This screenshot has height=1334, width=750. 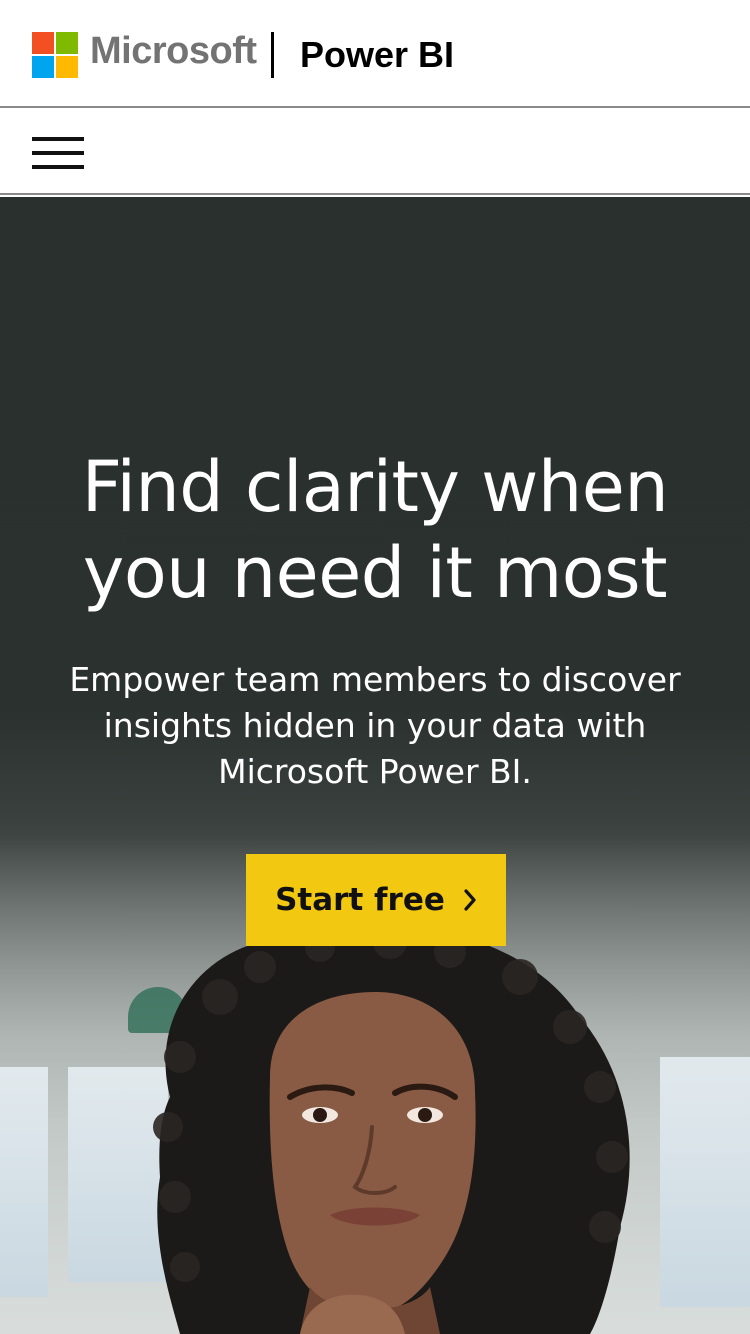 What do you see at coordinates (43, 67) in the screenshot?
I see `logo-square-blue` at bounding box center [43, 67].